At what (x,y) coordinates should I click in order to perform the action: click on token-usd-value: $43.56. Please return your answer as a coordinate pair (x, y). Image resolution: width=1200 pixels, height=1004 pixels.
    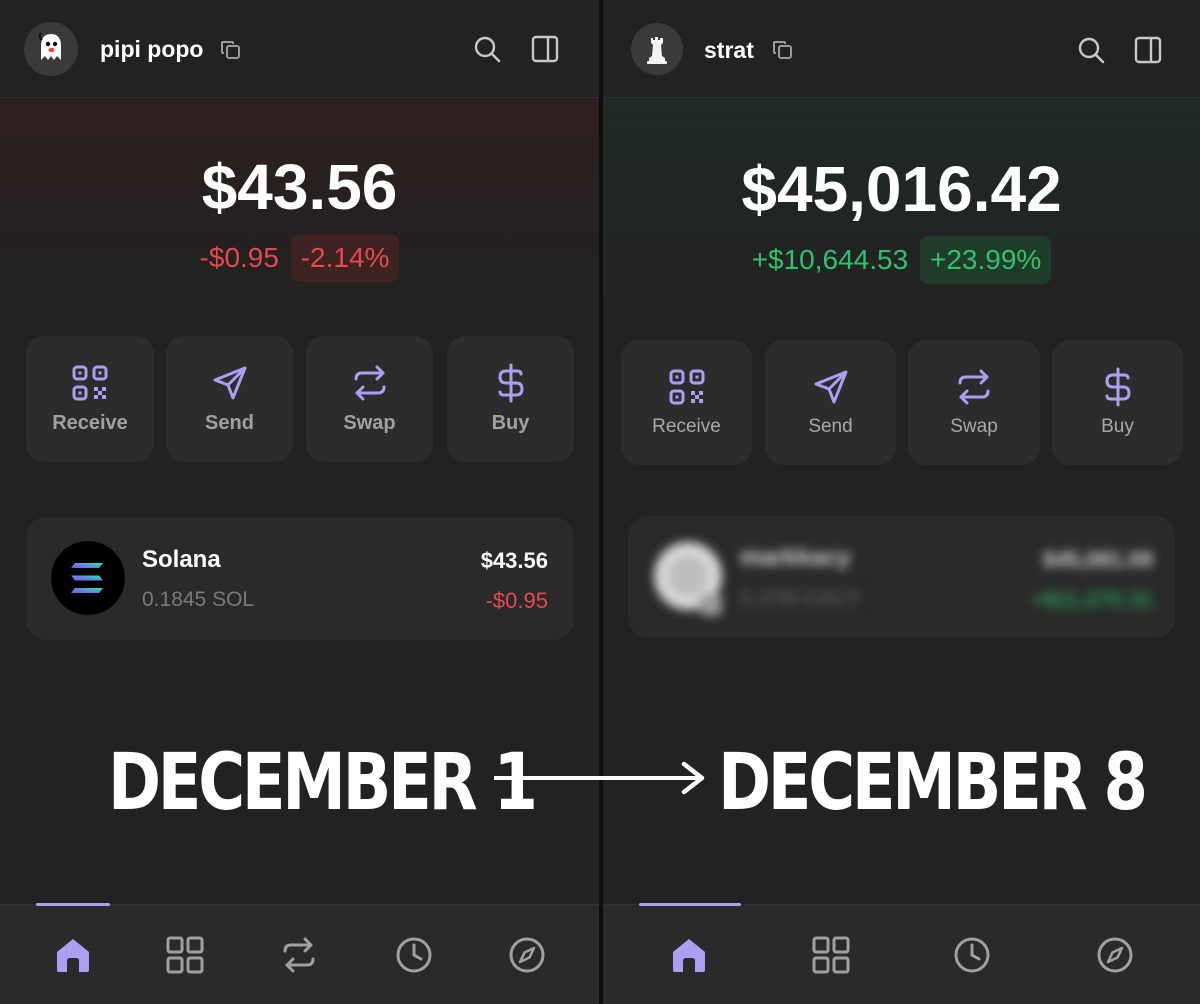
    Looking at the image, I should click on (514, 560).